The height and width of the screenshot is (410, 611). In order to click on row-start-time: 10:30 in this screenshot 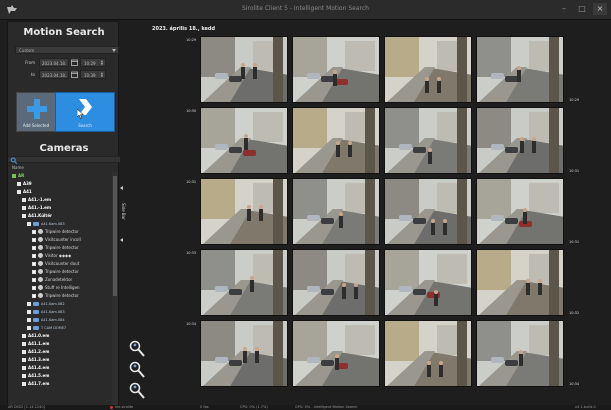, I will do `click(191, 111)`.